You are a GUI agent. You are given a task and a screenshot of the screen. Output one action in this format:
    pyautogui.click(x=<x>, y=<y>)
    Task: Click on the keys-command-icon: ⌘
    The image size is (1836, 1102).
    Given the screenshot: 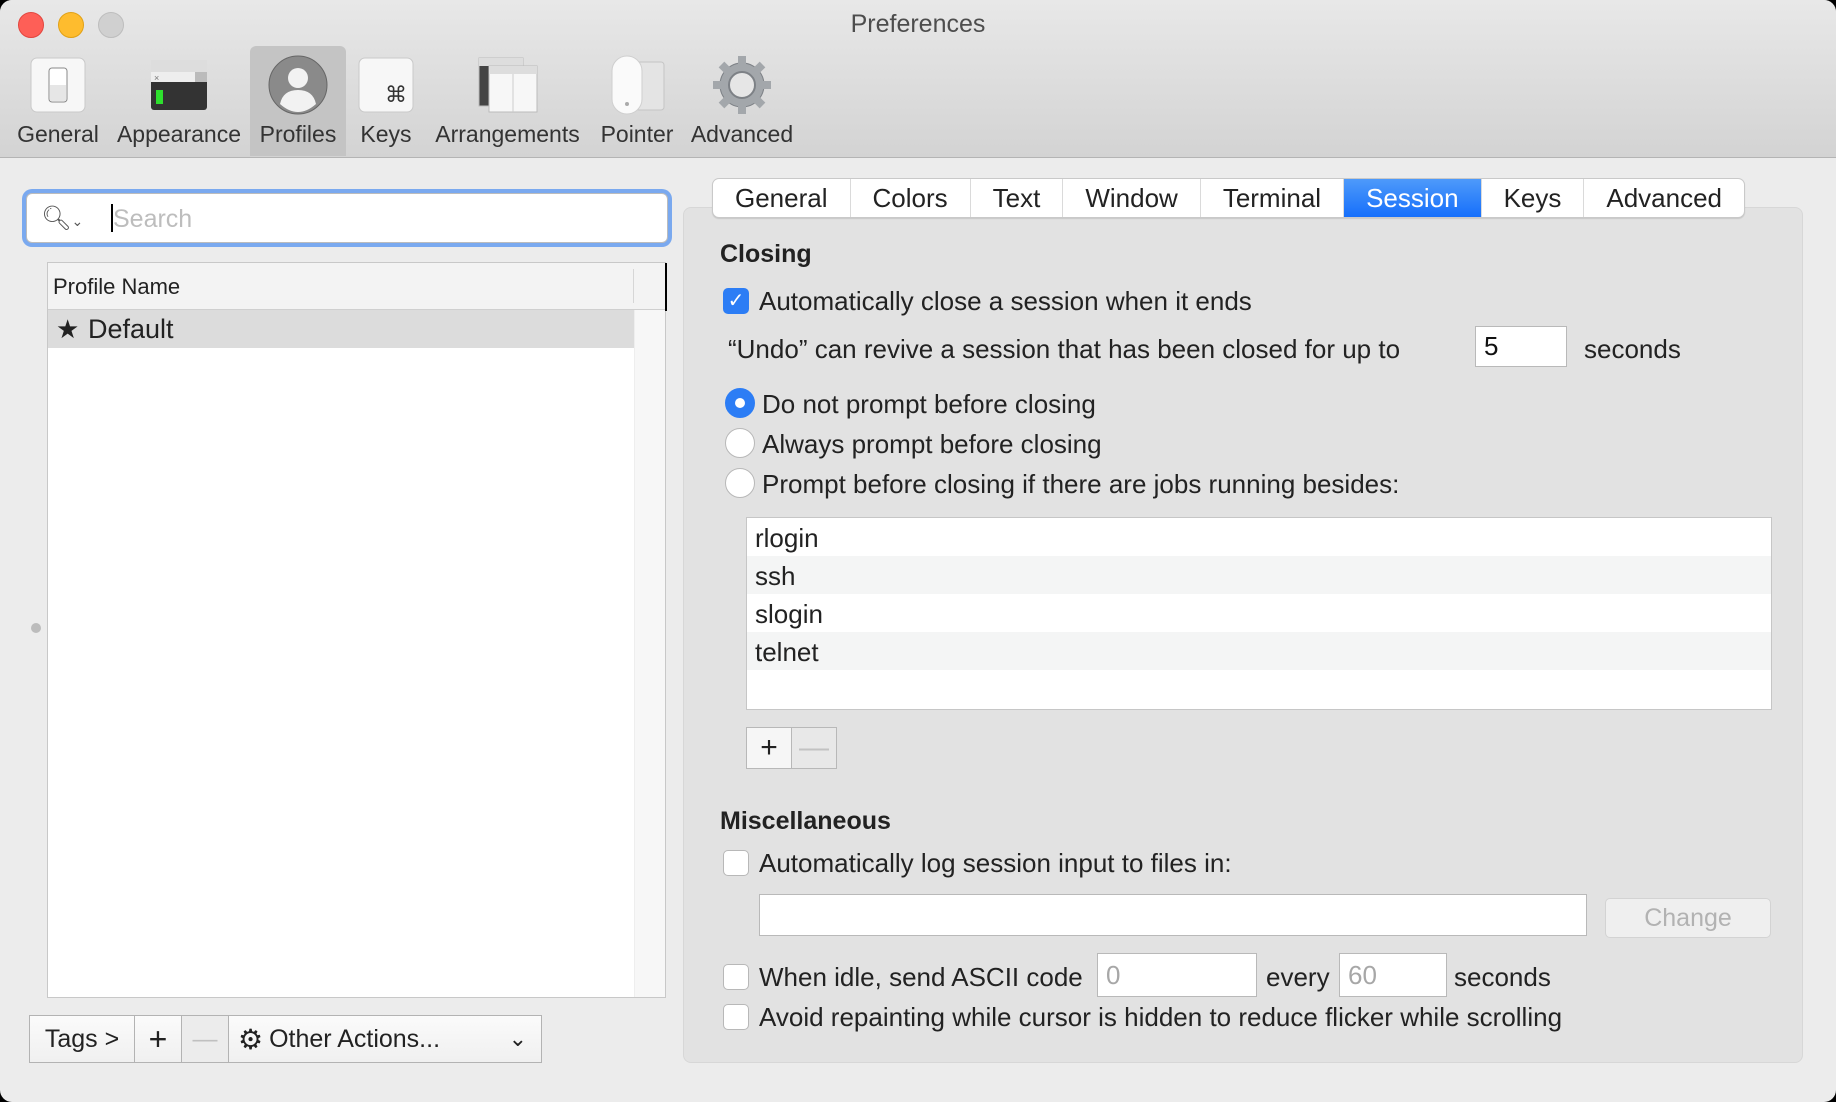 What is the action you would take?
    pyautogui.click(x=386, y=85)
    